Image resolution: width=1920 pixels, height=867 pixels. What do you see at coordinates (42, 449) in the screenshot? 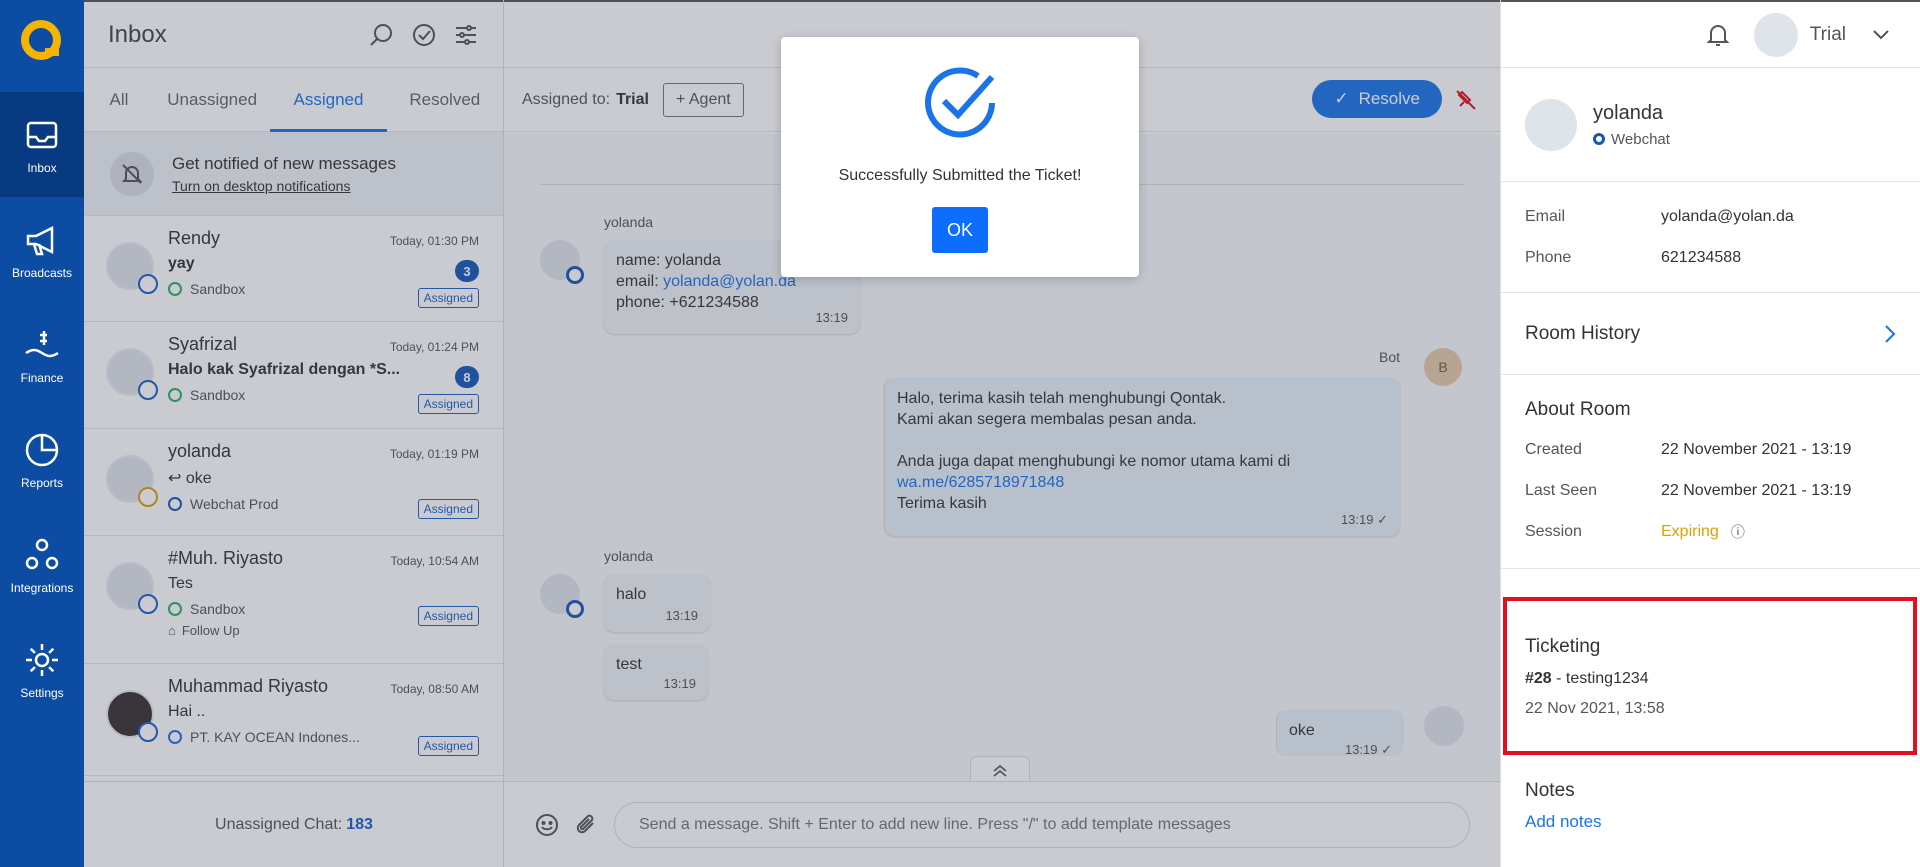
I see `pie-chart-icon` at bounding box center [42, 449].